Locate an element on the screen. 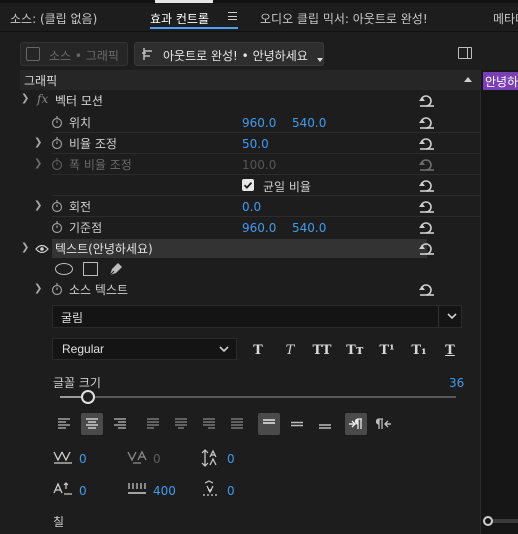  slider-thumb is located at coordinates (88, 397).